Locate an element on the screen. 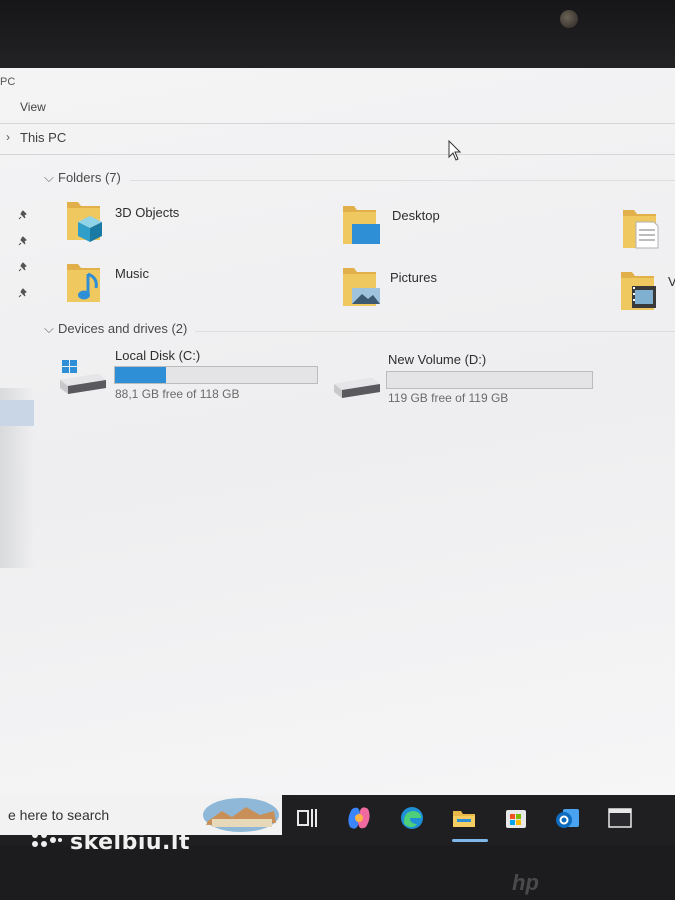 This screenshot has width=675, height=900. devices-section-header: ⌵ Devices and drives (2) is located at coordinates (115, 329).